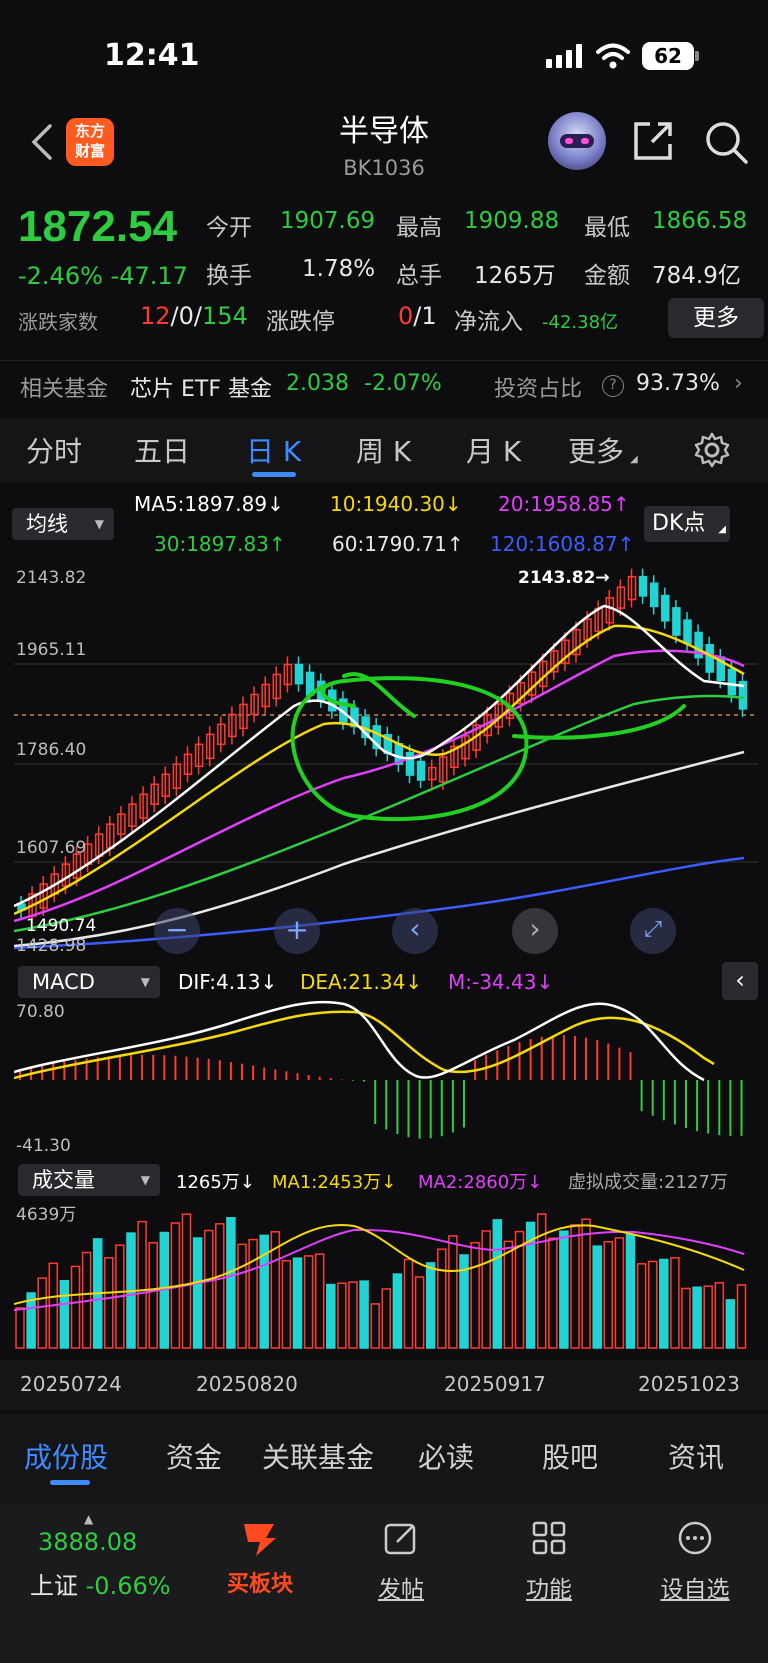 Image resolution: width=768 pixels, height=1663 pixels. What do you see at coordinates (564, 504) in the screenshot?
I see `ma20-value: 20:1958.85↑` at bounding box center [564, 504].